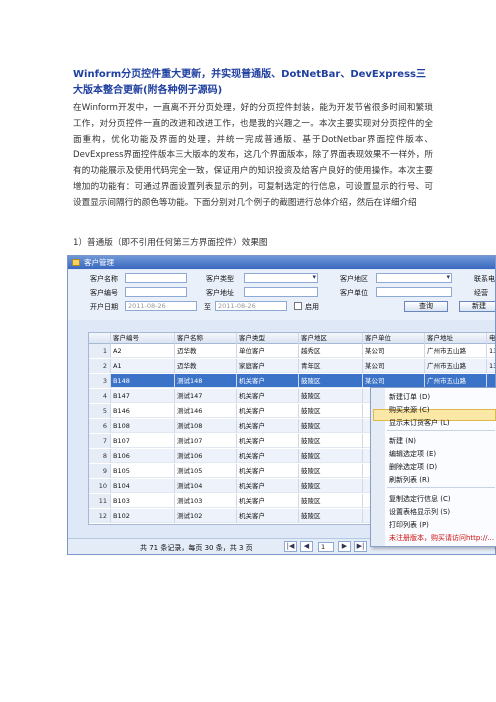 The image size is (496, 702). I want to click on customer-unit-label: 客户单位, so click(354, 293).